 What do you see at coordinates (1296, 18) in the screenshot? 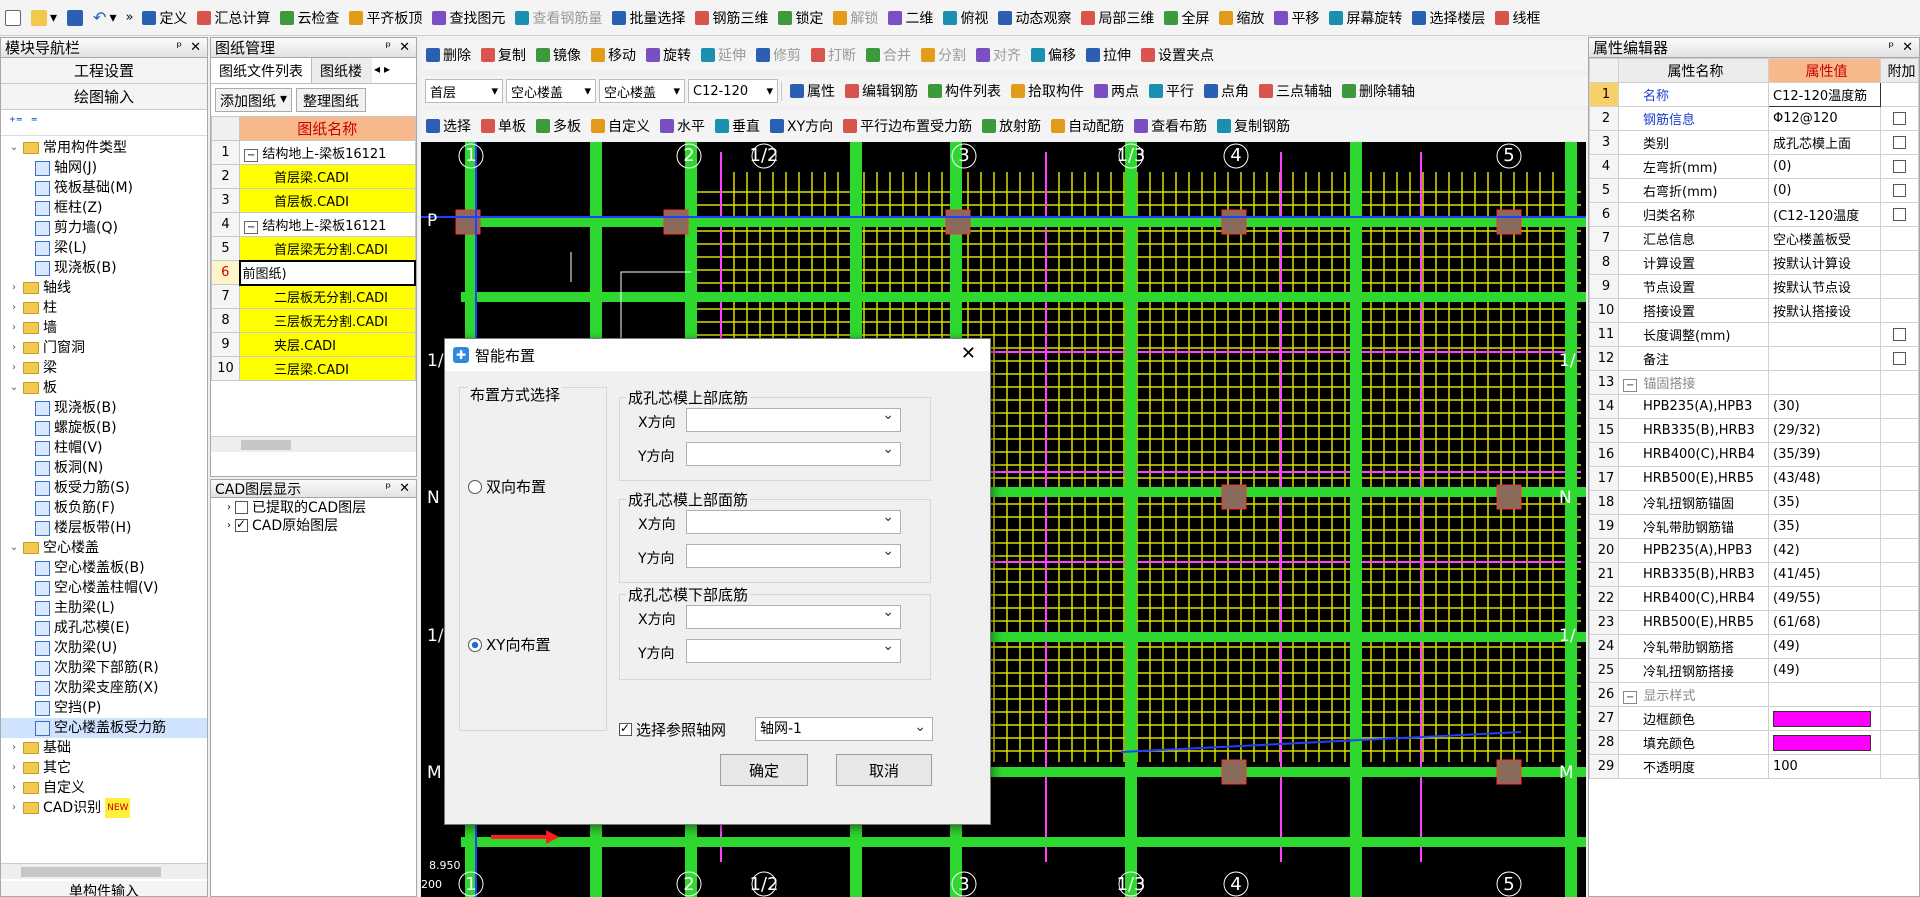
I see `toolbar1-button-16: 平移` at bounding box center [1296, 18].